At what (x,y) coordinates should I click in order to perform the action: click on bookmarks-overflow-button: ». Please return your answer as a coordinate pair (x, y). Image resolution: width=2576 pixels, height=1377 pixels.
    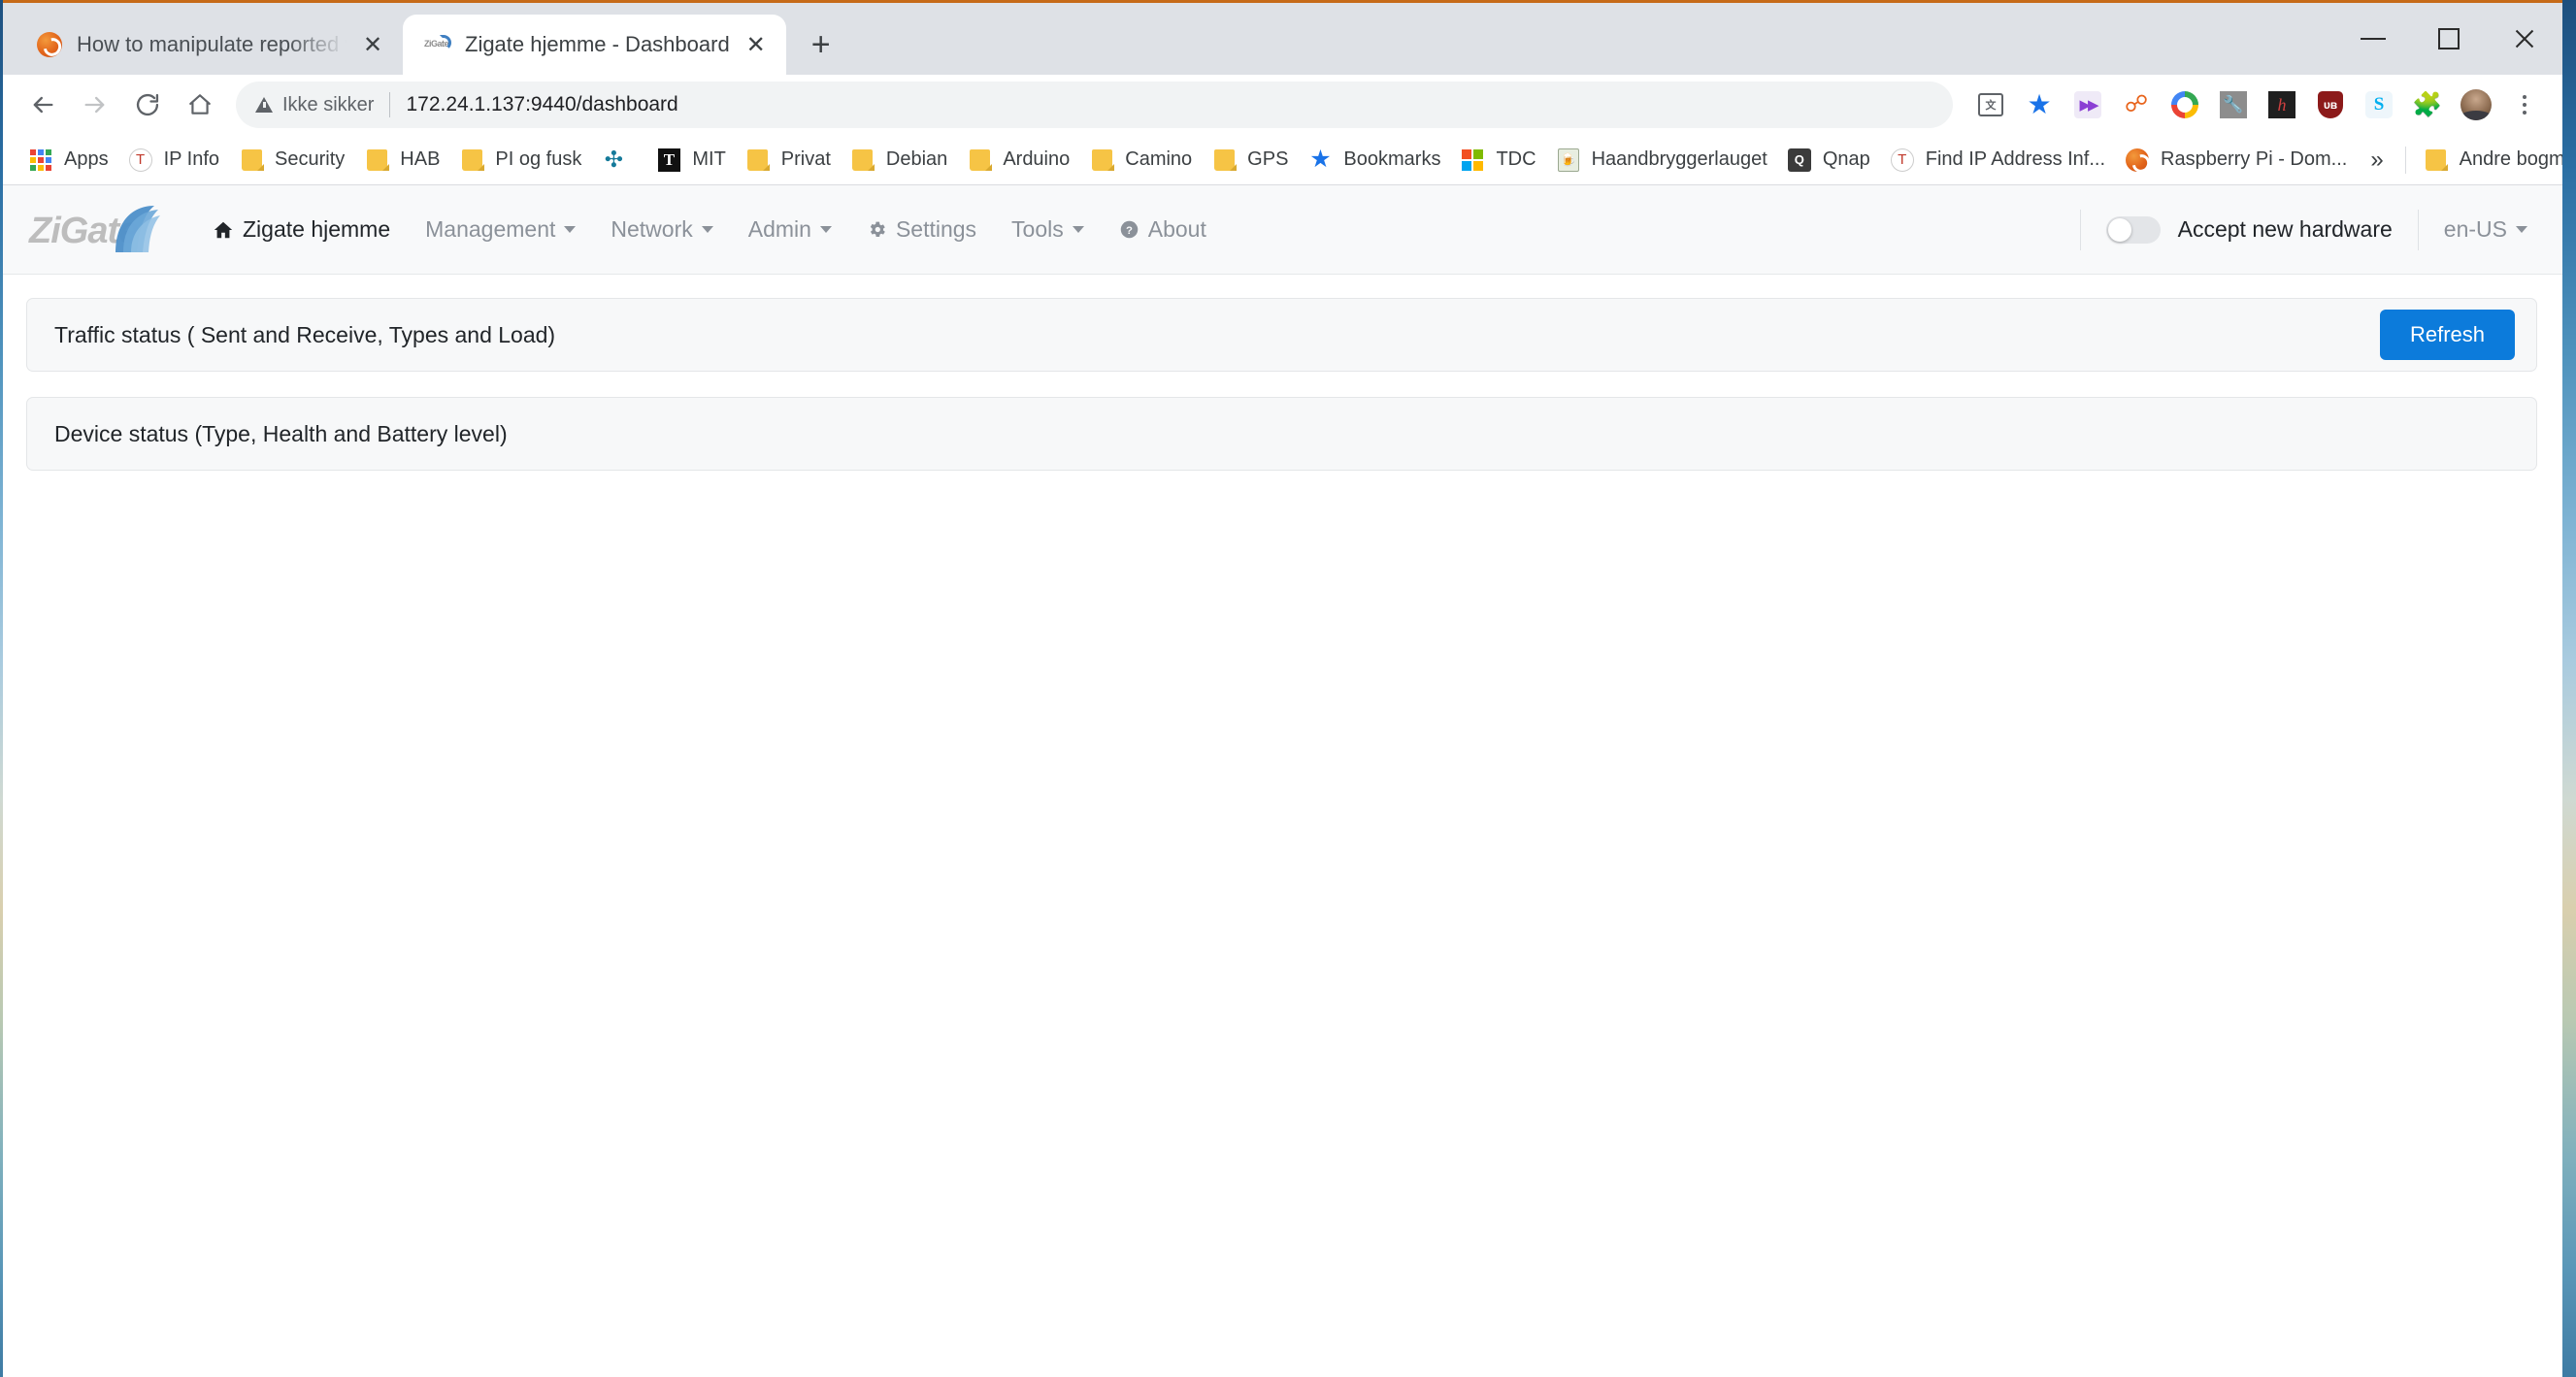
    Looking at the image, I should click on (2376, 160).